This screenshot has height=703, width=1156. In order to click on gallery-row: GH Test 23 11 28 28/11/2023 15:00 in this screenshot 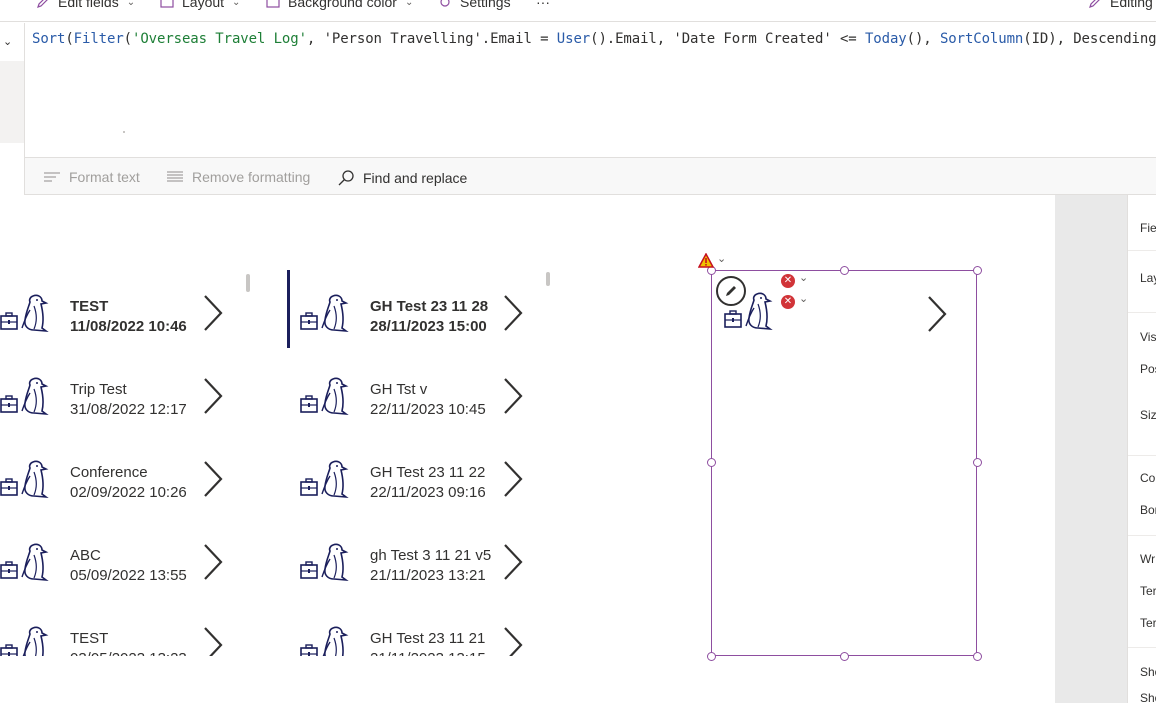, I will do `click(430, 322)`.